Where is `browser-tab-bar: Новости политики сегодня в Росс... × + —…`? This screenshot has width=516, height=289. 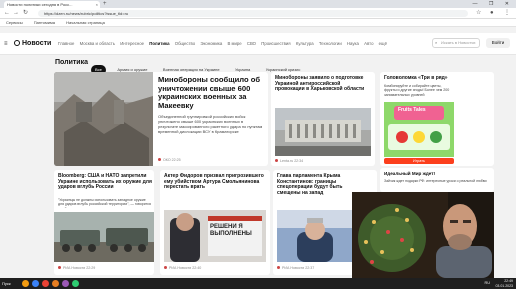
browser-tab-bar: Новости политики сегодня в Росс... × + —… is located at coordinates (258, 4).